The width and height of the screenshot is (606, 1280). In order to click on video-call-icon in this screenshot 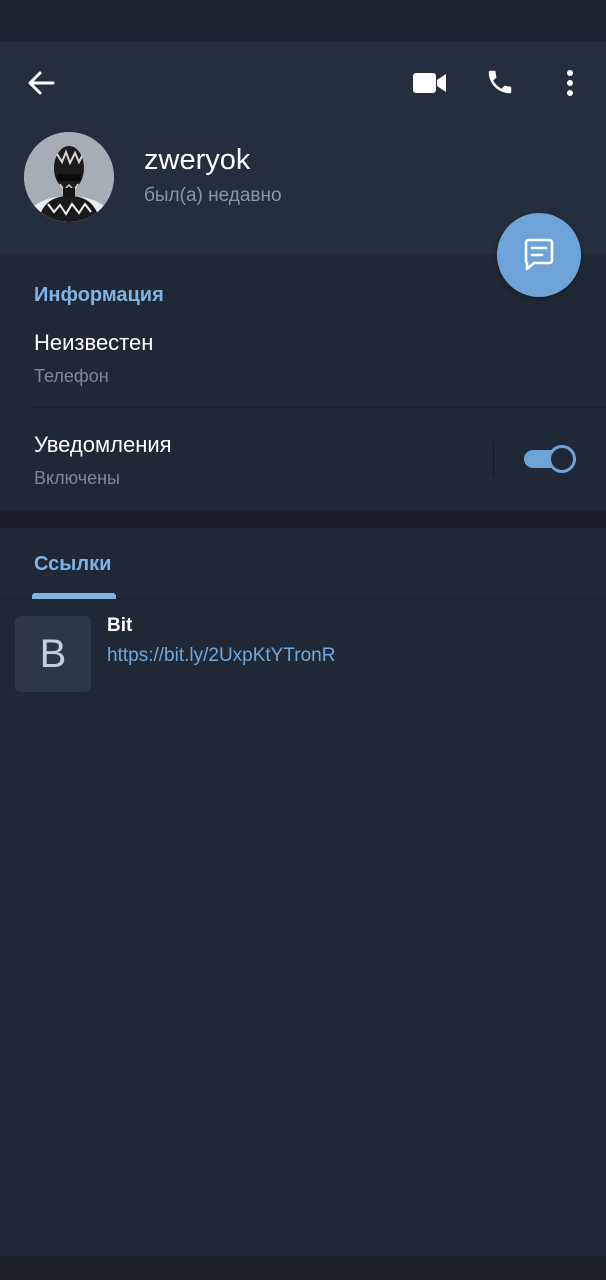, I will do `click(429, 83)`.